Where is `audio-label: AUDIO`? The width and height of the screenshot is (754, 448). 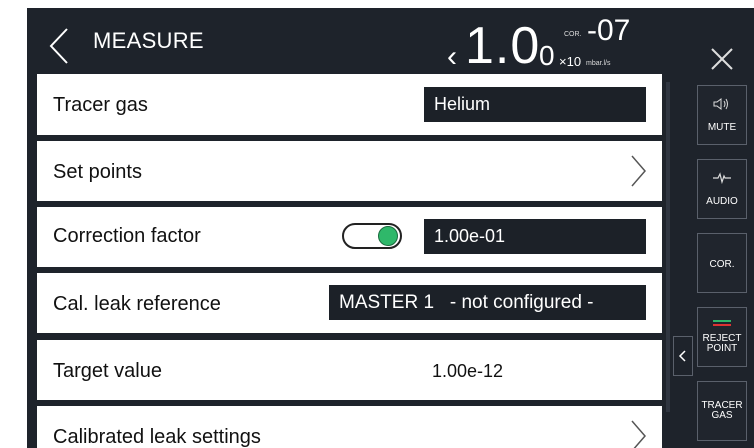 audio-label: AUDIO is located at coordinates (722, 201).